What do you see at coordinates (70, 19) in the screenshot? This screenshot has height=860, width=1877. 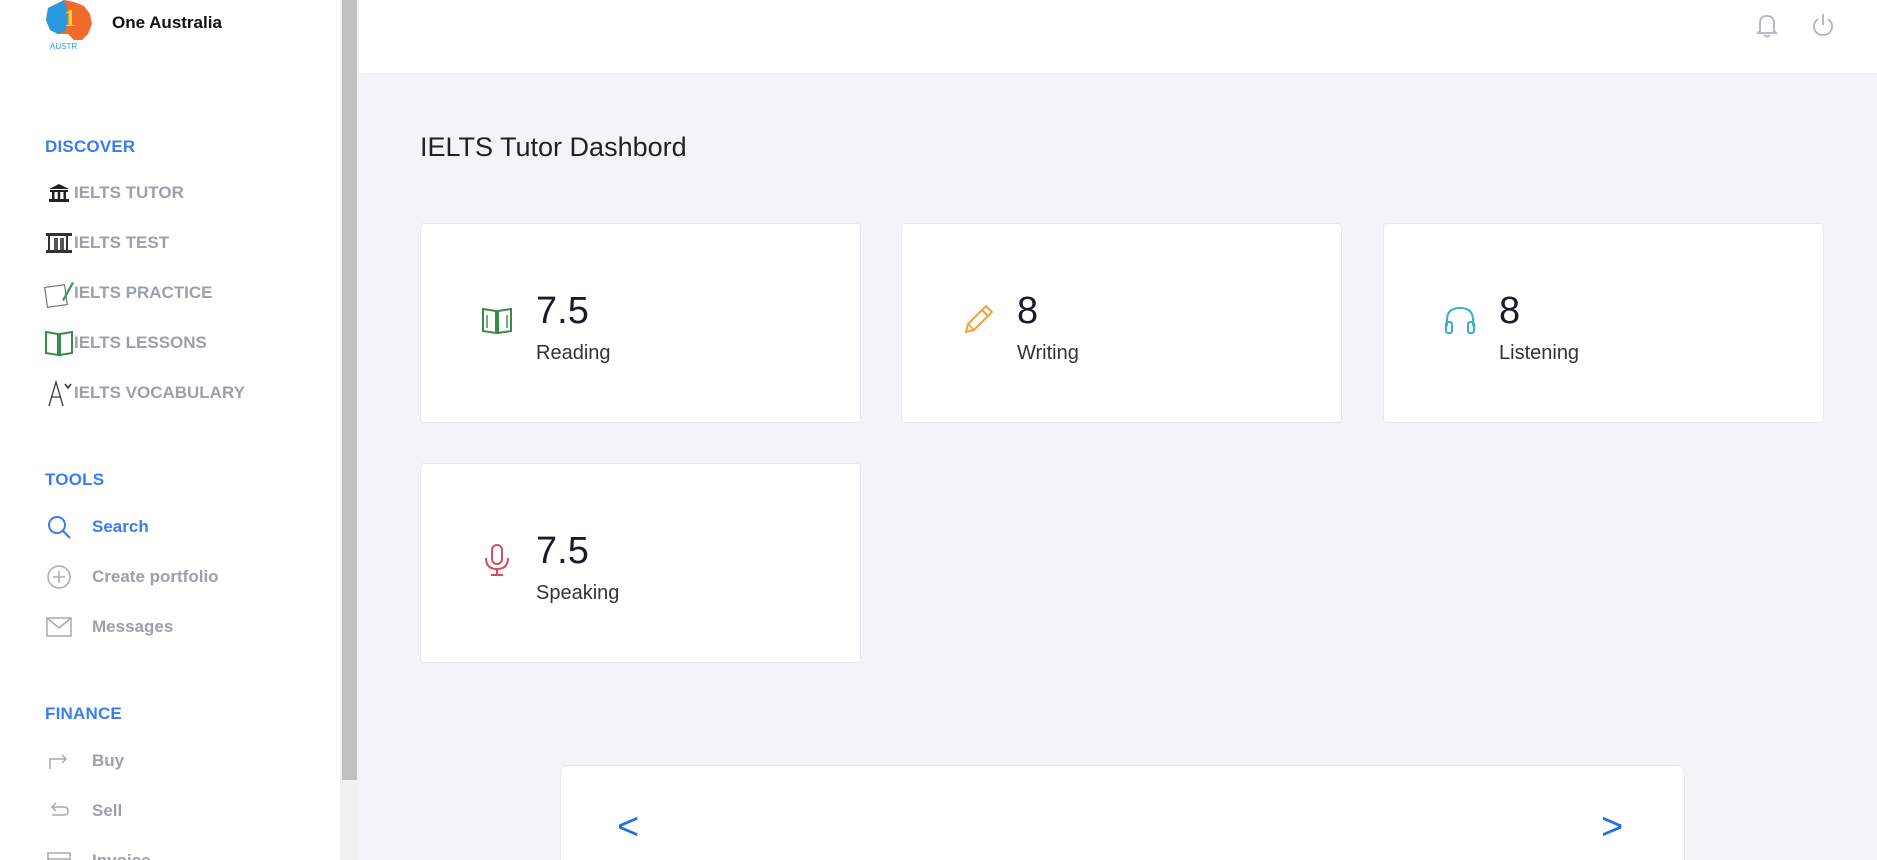 I see `svg-text: 1` at bounding box center [70, 19].